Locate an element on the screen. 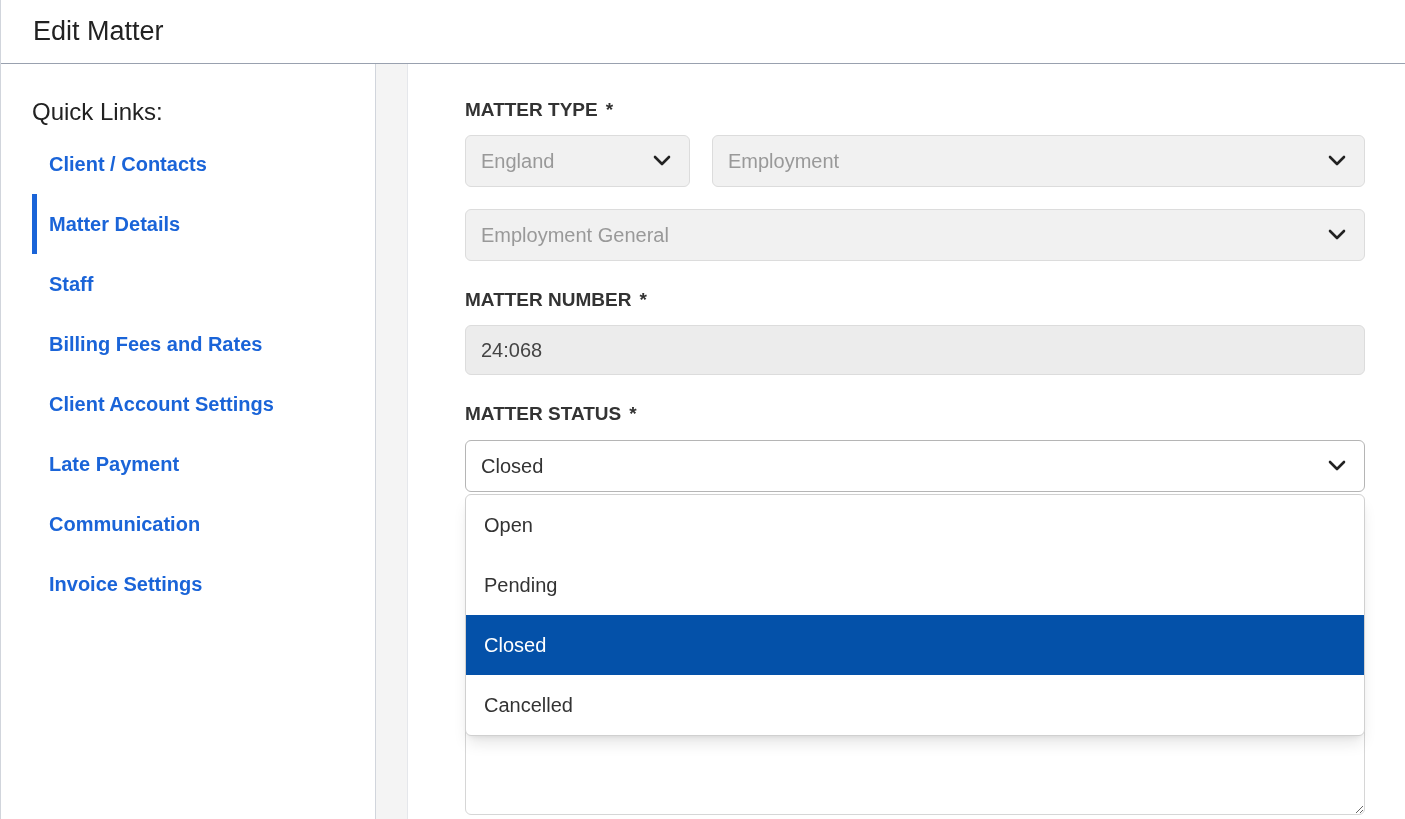  sidebar-link: Billing Fees and Rates is located at coordinates (203, 344).